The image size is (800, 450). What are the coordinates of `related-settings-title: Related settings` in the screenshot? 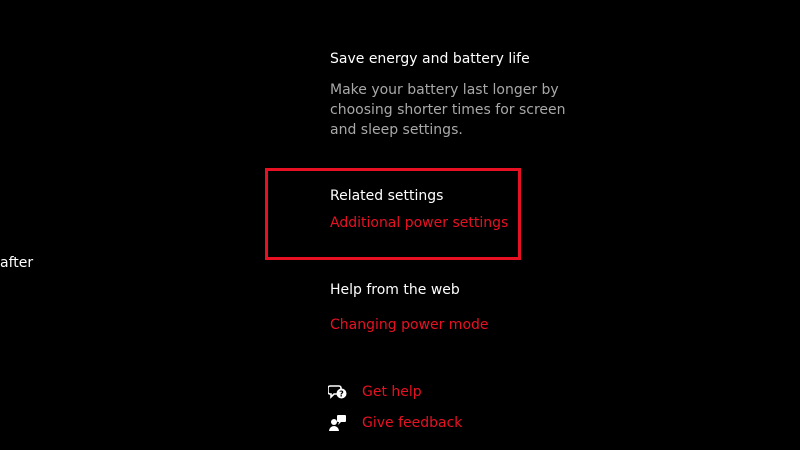 It's located at (387, 196).